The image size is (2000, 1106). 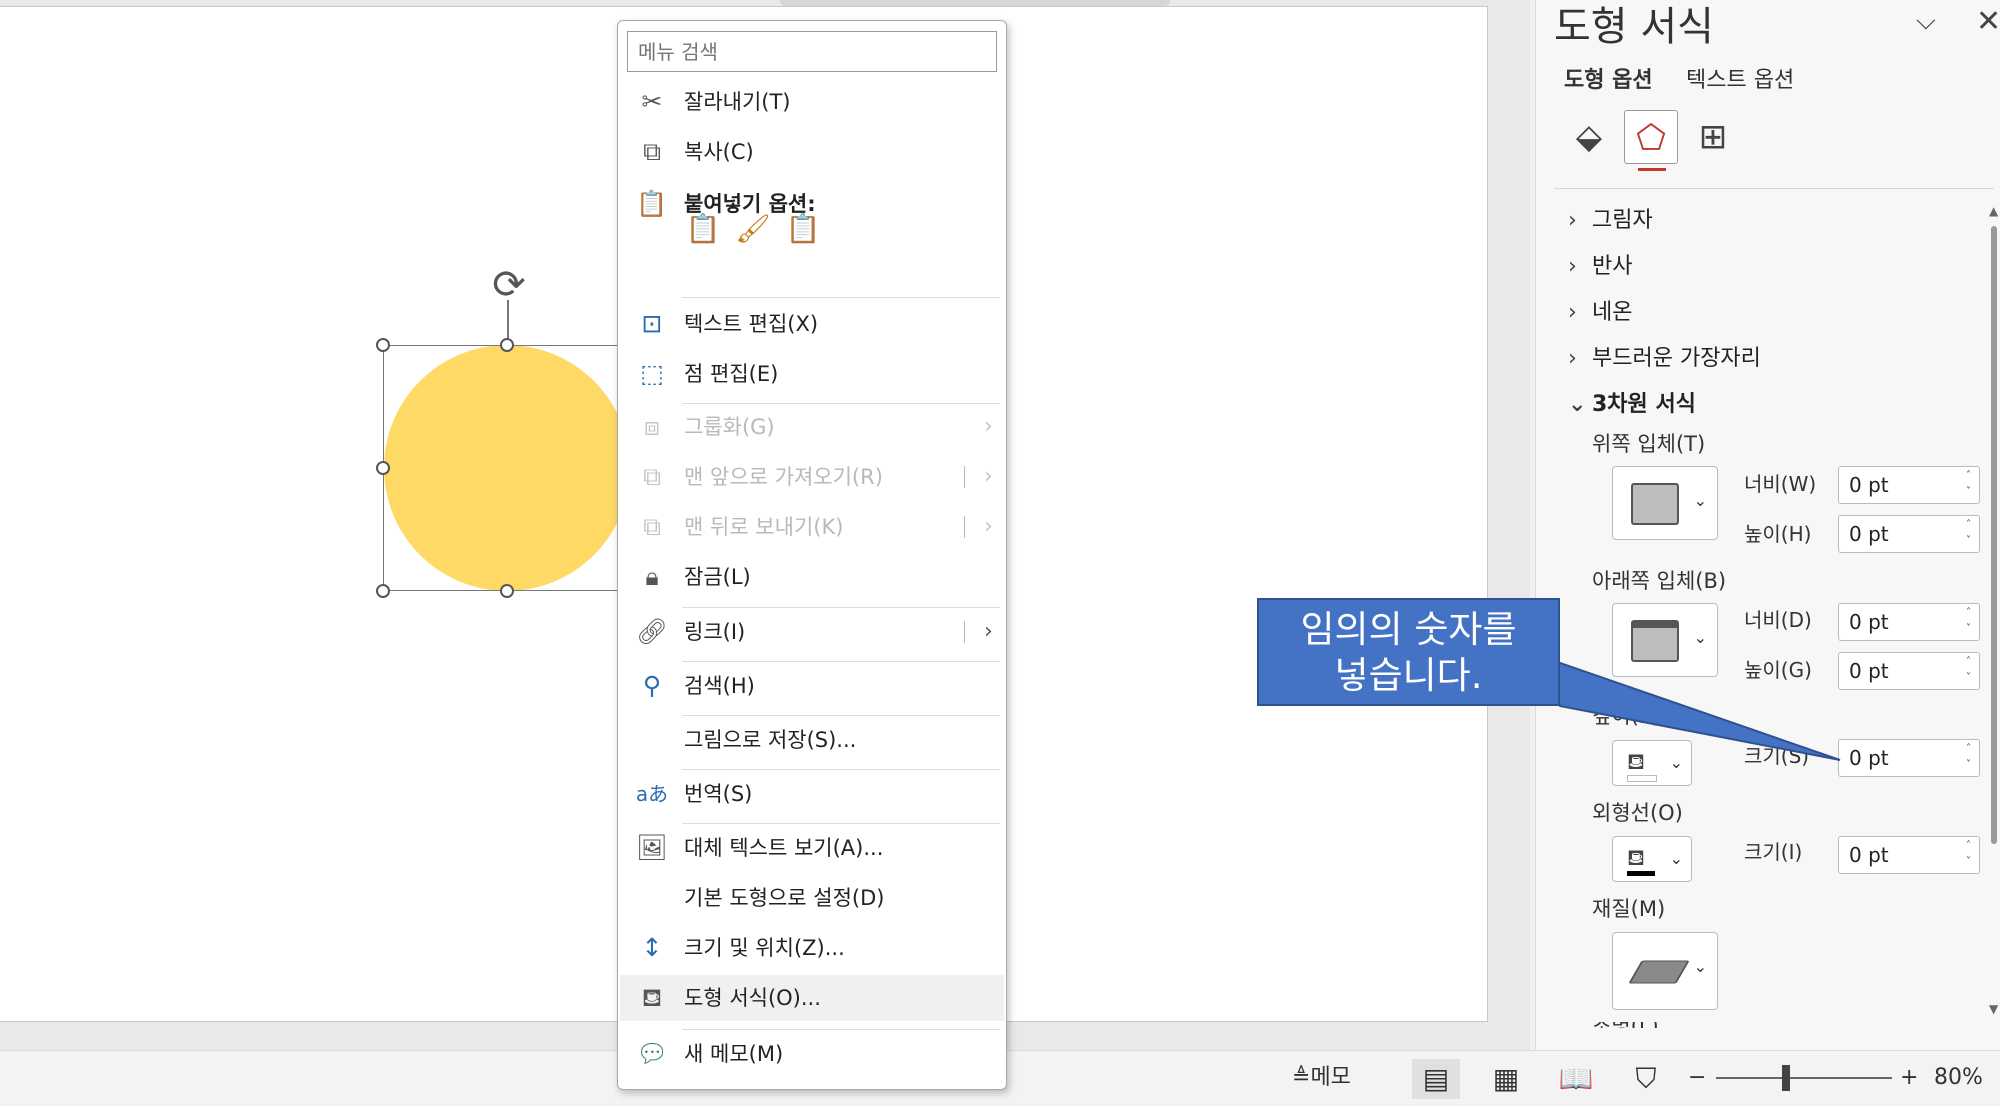 What do you see at coordinates (812, 794) in the screenshot?
I see `menu-item-translate: aあ 번역(S)` at bounding box center [812, 794].